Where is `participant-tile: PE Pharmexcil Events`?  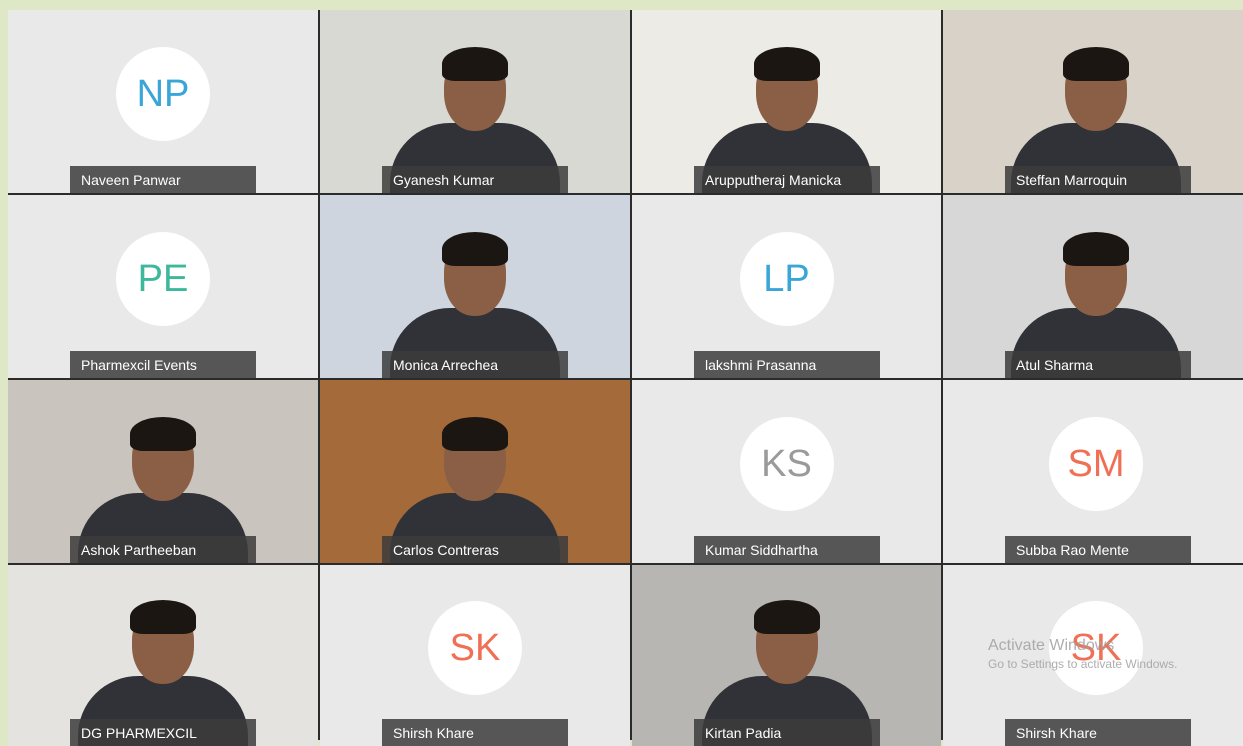
participant-tile: PE Pharmexcil Events is located at coordinates (163, 286).